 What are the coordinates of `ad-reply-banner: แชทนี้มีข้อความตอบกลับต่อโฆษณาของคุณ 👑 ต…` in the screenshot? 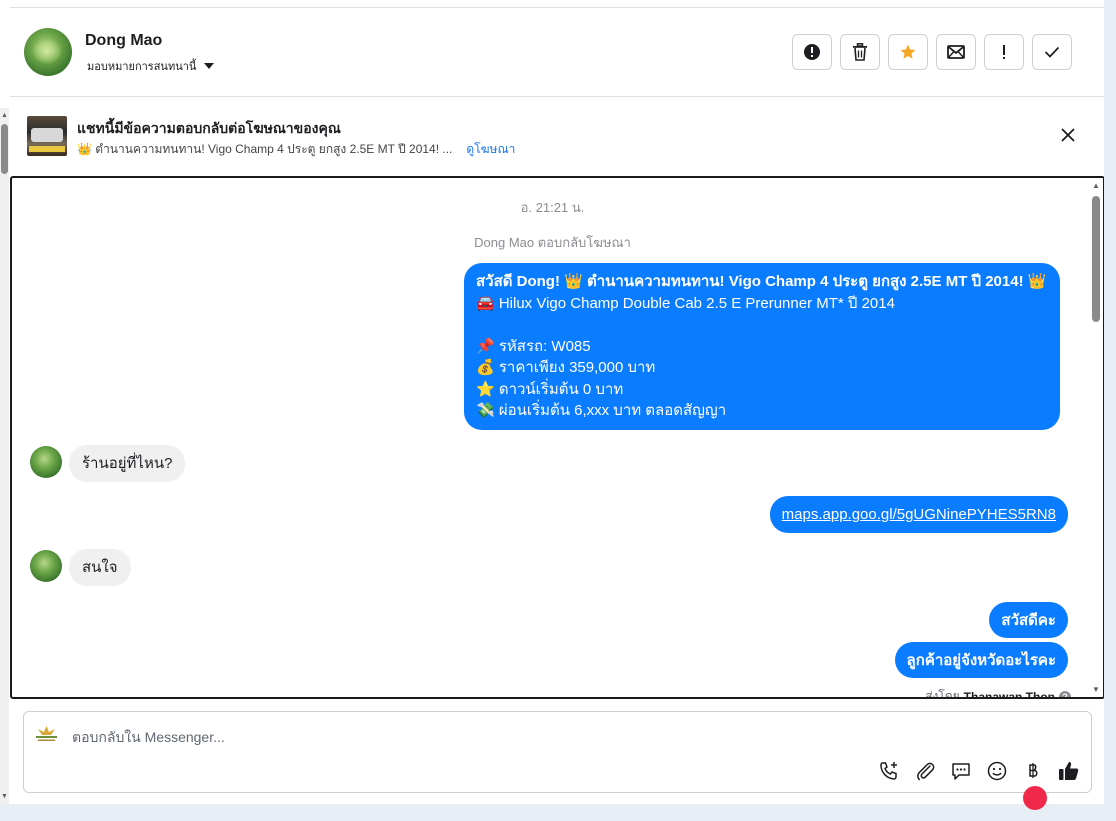 It's located at (557, 136).